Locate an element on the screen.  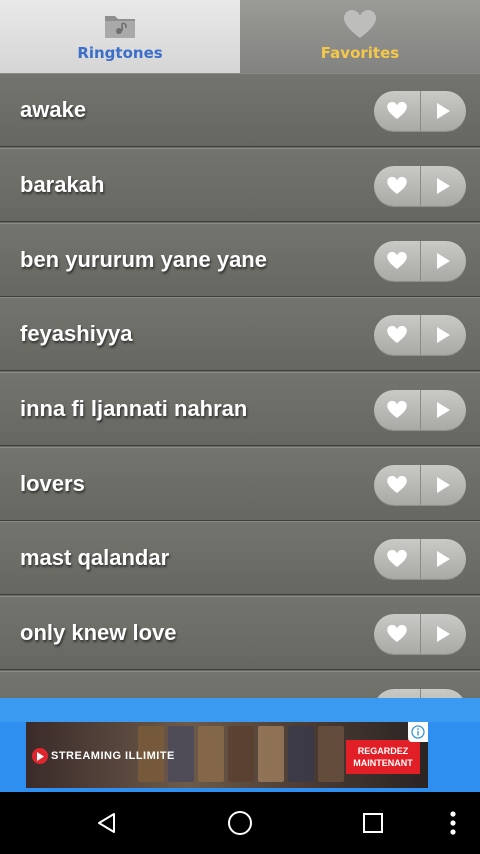
ringtone-title: ben yururum yane yane is located at coordinates (143, 259).